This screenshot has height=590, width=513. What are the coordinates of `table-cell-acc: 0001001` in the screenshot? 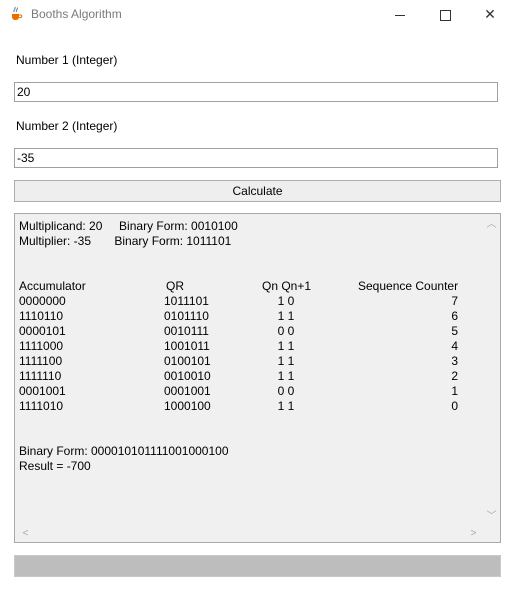 It's located at (42, 391).